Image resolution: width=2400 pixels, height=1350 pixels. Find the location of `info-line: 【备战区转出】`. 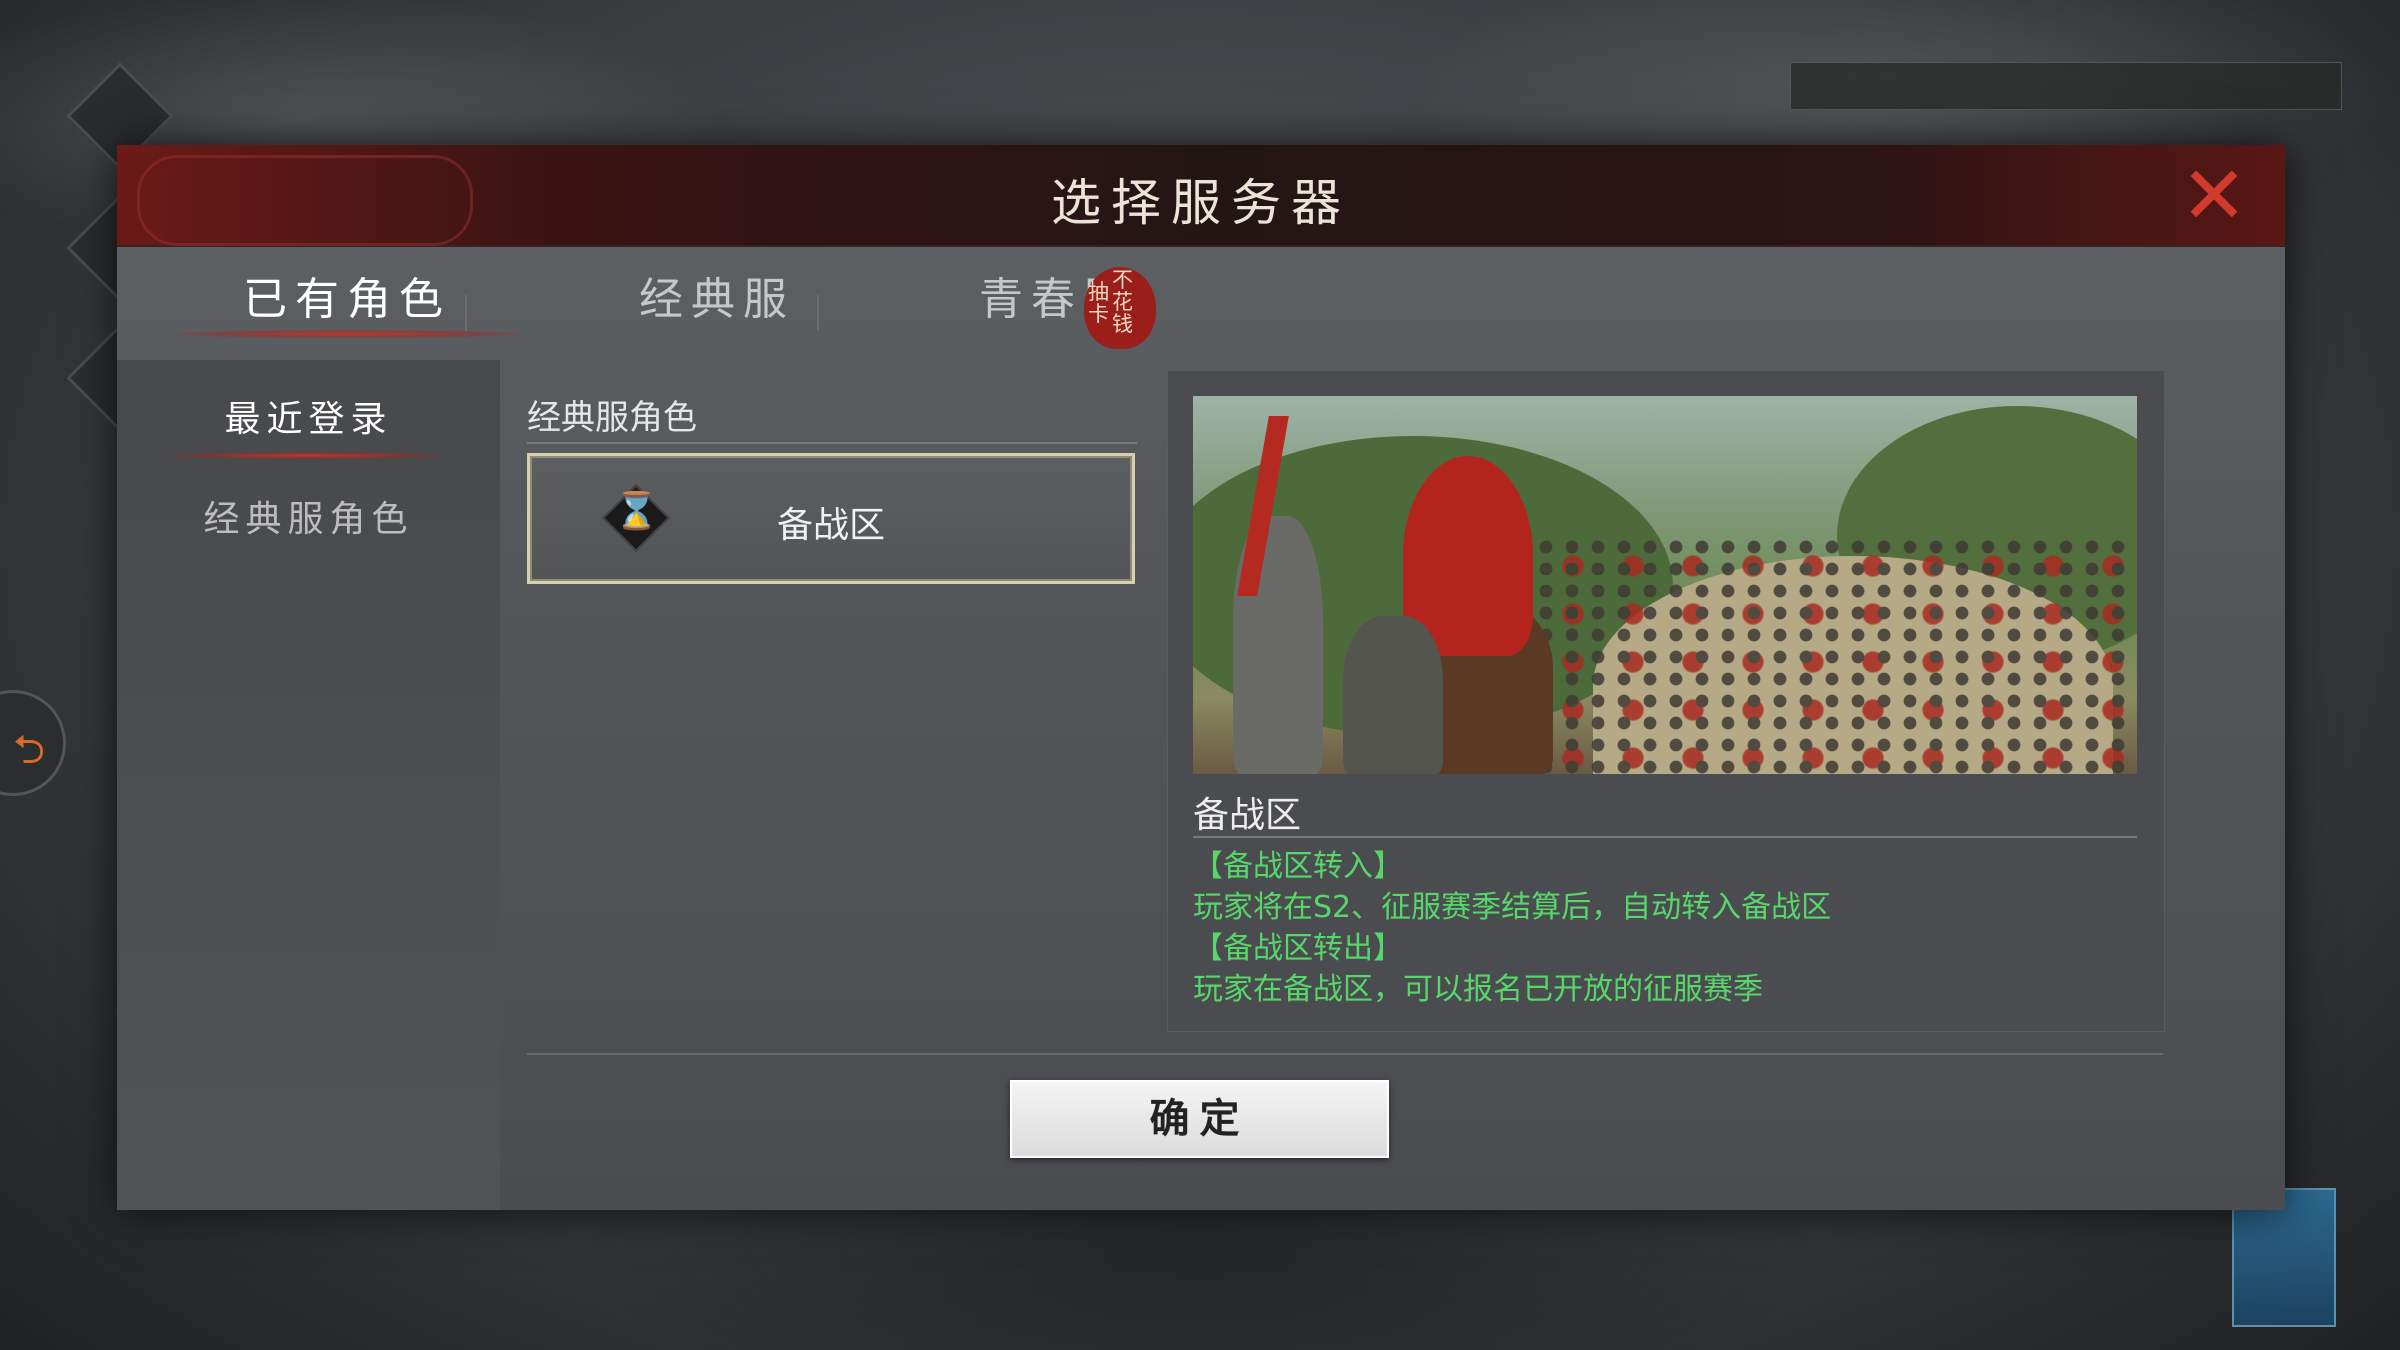

info-line: 【备战区转出】 is located at coordinates (1298, 948).